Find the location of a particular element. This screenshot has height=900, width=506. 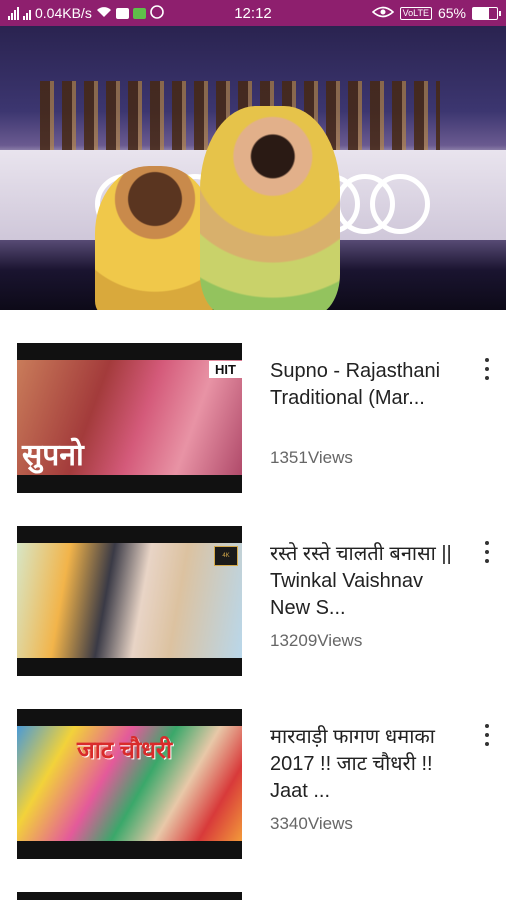

video-thumbnail: जाट चौधरी is located at coordinates (129, 784).